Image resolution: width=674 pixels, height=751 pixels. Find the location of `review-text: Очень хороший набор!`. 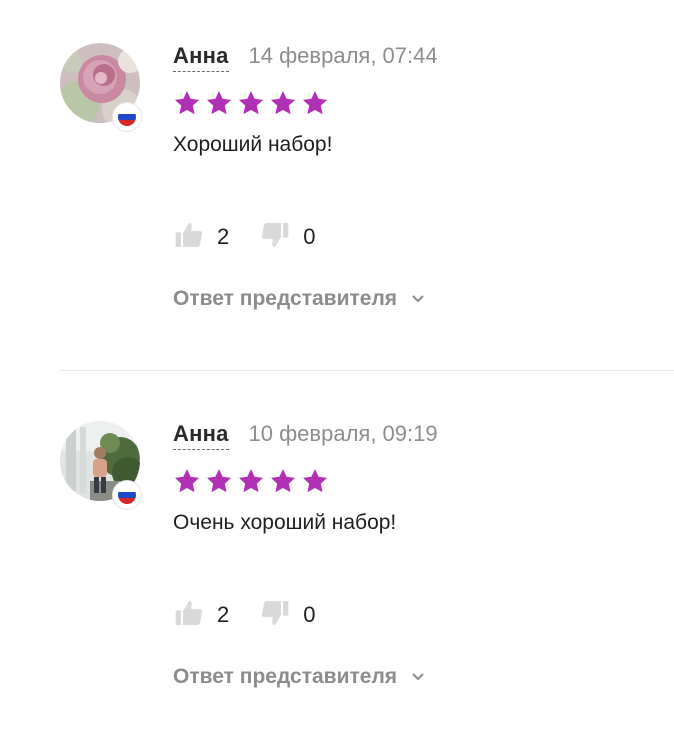

review-text: Очень хороший набор! is located at coordinates (285, 522).